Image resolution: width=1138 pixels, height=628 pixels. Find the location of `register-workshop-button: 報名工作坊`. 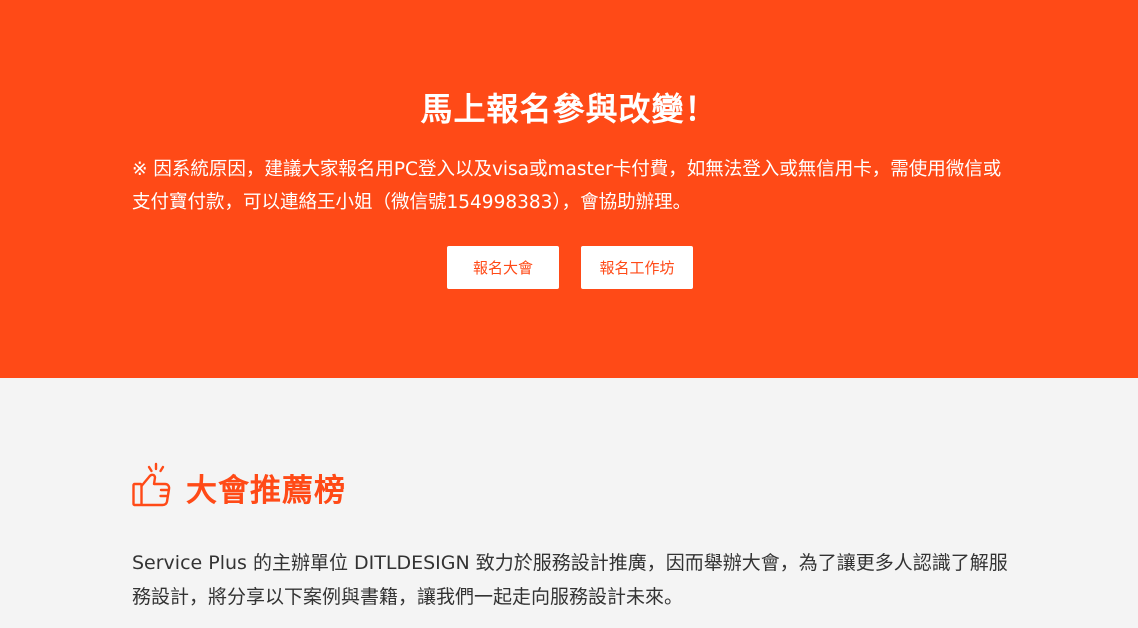

register-workshop-button: 報名工作坊 is located at coordinates (637, 267).